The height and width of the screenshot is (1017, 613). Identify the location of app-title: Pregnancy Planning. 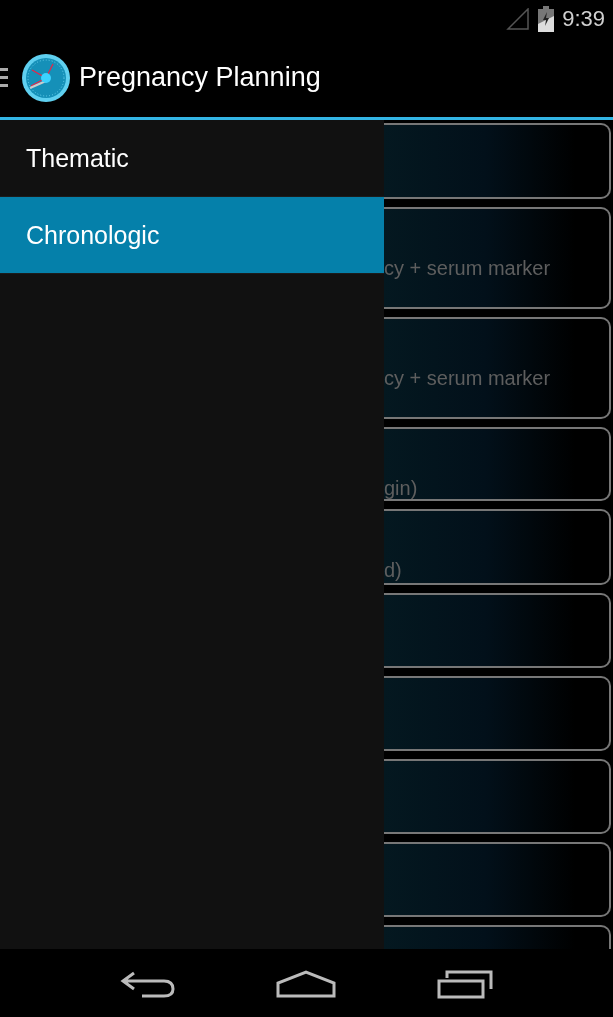
(200, 77).